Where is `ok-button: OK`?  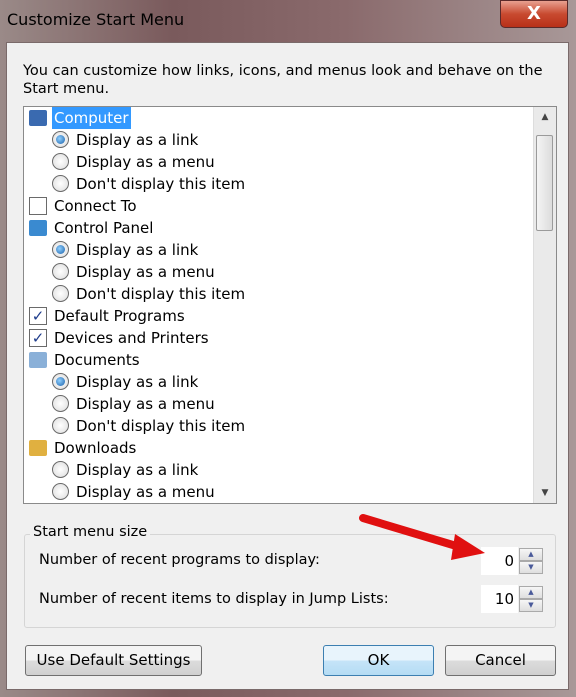
ok-button: OK is located at coordinates (378, 660).